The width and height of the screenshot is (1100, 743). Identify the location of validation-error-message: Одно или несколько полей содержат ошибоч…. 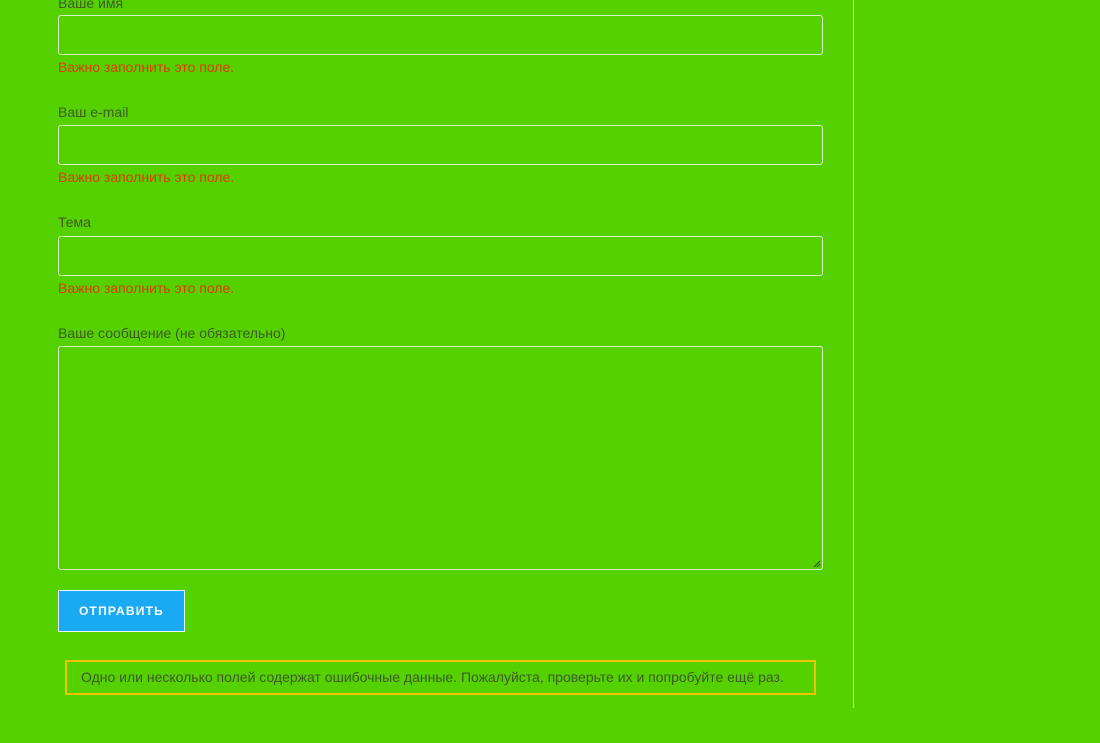
(440, 677).